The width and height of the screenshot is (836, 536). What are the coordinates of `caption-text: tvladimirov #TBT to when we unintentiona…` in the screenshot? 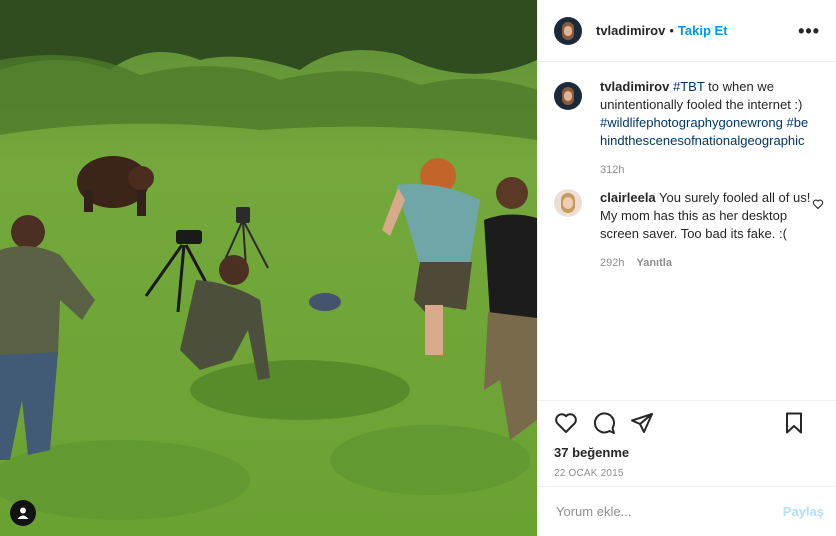 It's located at (706, 114).